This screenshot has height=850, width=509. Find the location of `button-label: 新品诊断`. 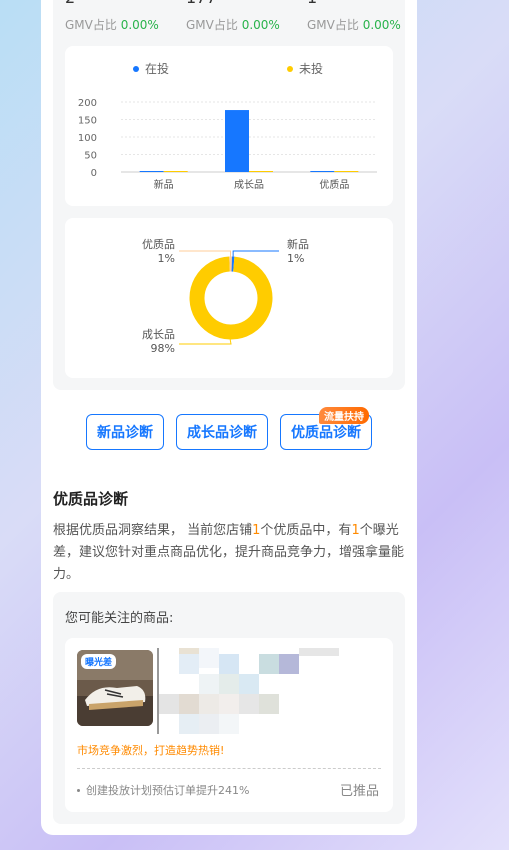

button-label: 新品诊断 is located at coordinates (125, 433).